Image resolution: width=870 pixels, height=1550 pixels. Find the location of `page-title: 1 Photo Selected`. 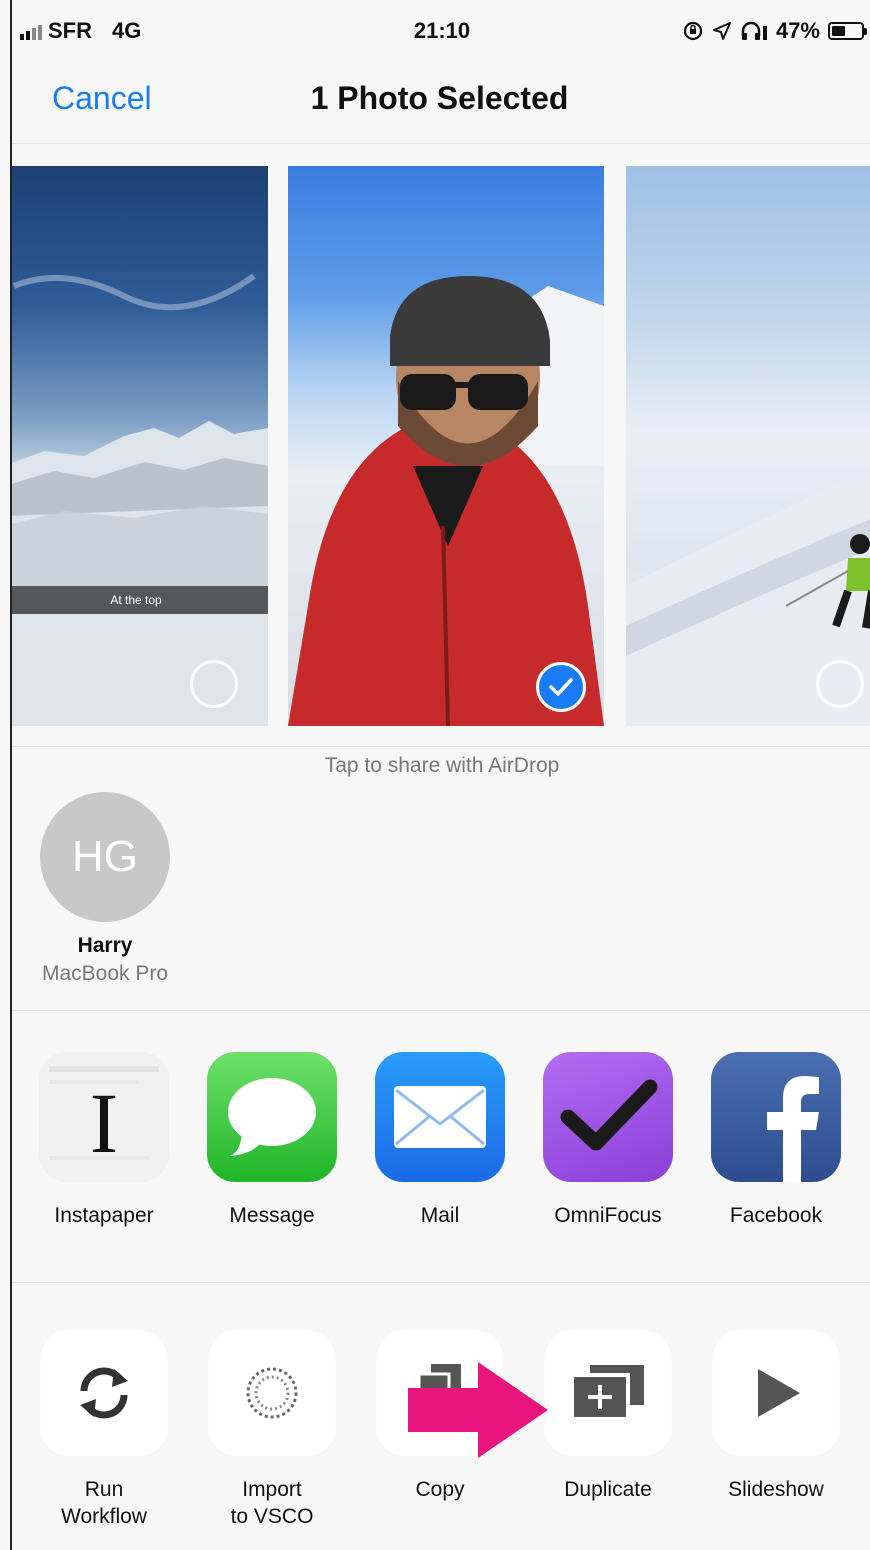

page-title: 1 Photo Selected is located at coordinates (439, 98).